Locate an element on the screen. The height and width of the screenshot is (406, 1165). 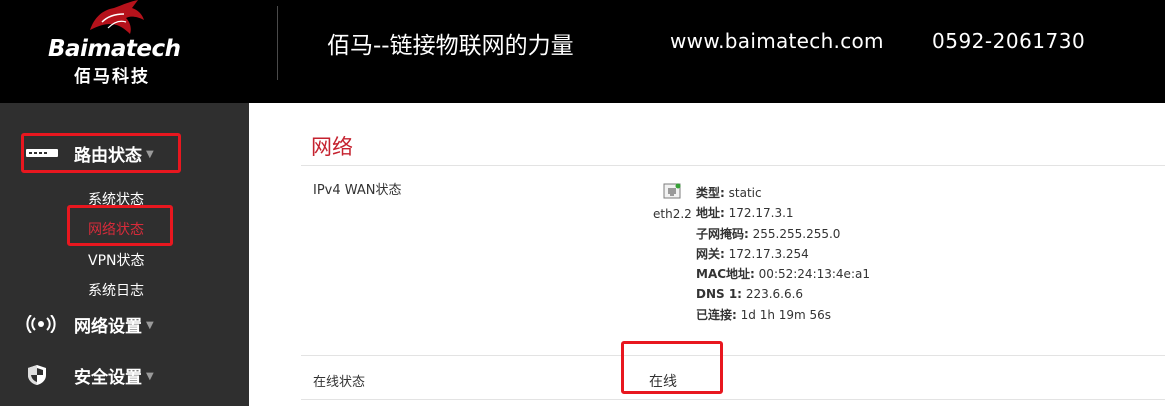
header-divider is located at coordinates (277, 43).